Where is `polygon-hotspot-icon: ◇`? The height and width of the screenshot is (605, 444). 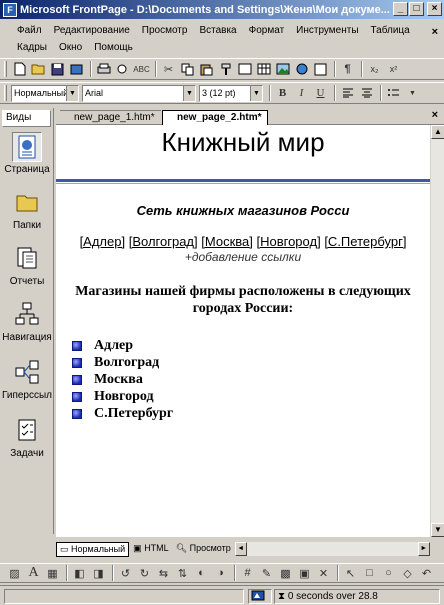 polygon-hotspot-icon: ◇ is located at coordinates (407, 573).